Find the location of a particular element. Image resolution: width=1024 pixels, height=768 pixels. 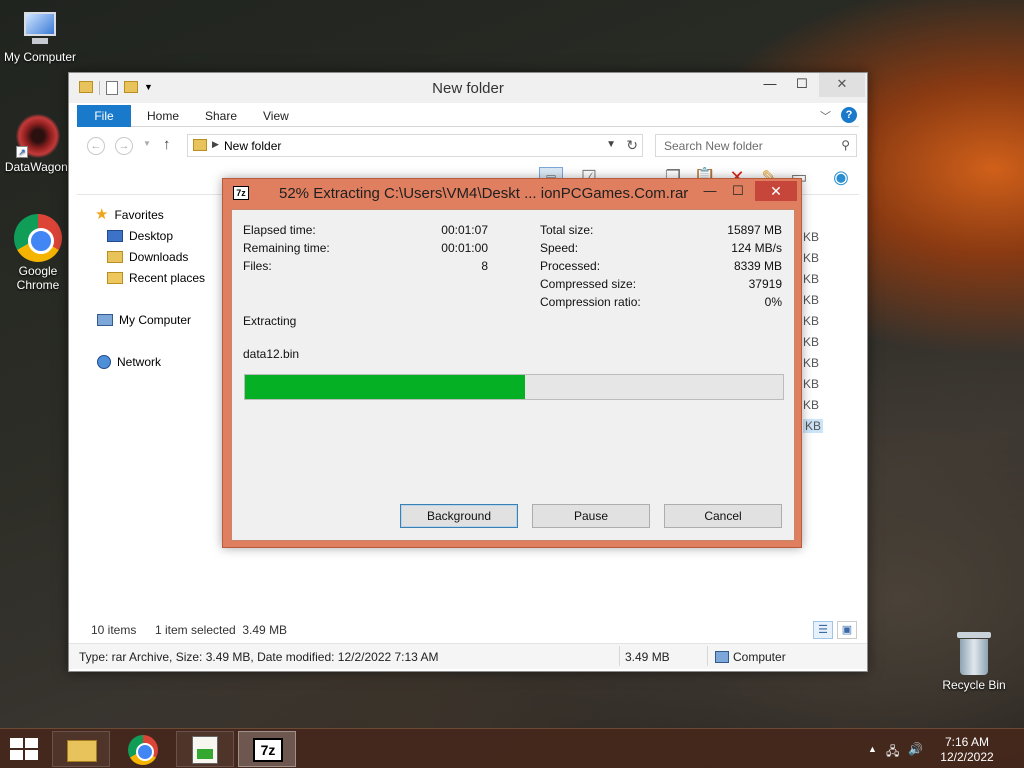

breadcrumb-arrow-icon: ▶ is located at coordinates (215, 144).